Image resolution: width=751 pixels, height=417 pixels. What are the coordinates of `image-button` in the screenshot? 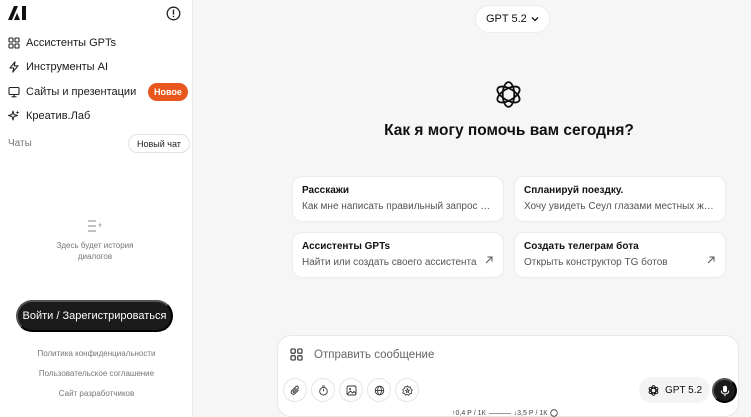 It's located at (351, 390).